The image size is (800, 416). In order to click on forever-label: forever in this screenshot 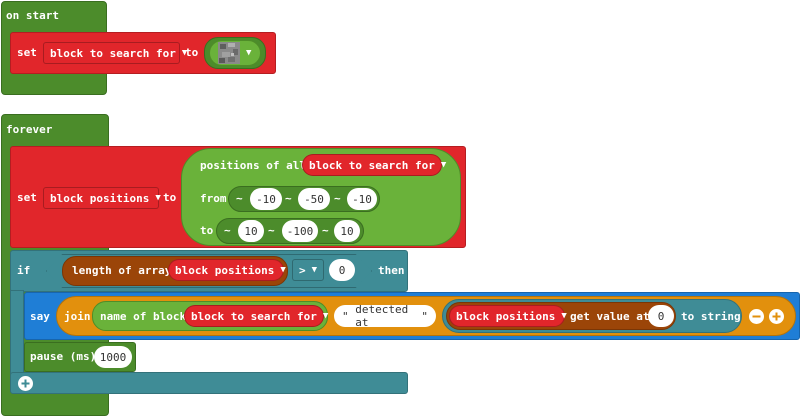, I will do `click(29, 129)`.